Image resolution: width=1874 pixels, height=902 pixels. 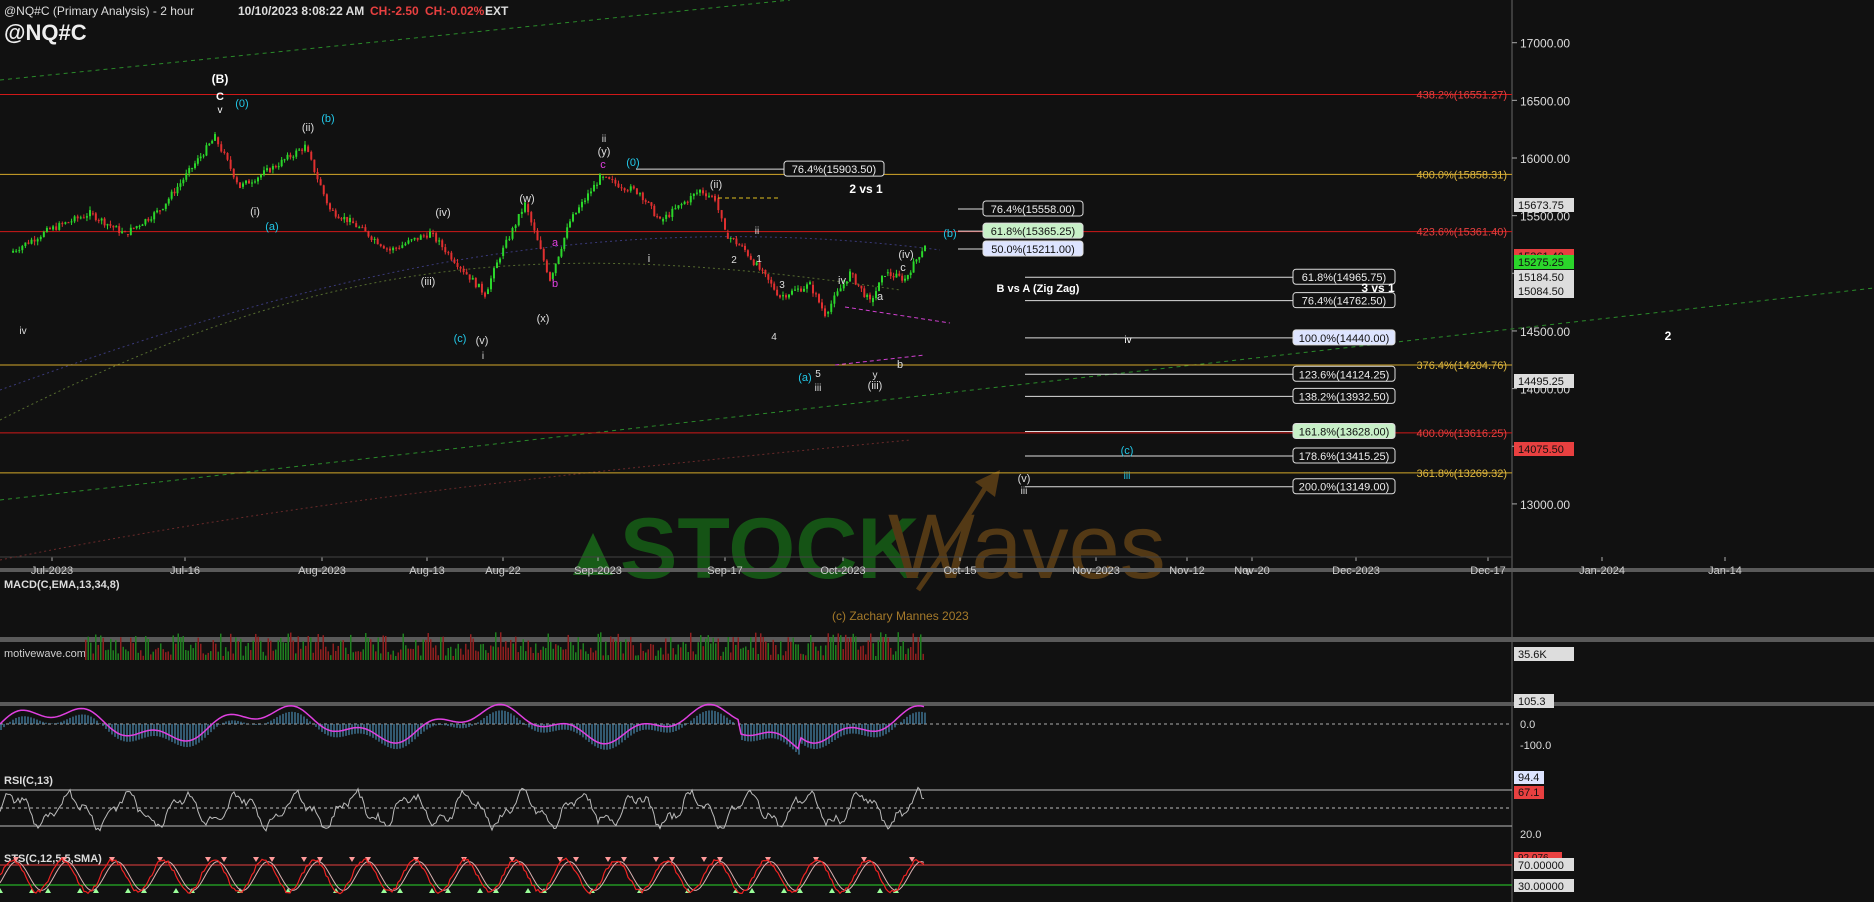 What do you see at coordinates (1541, 263) in the screenshot?
I see `price-label-text: 15275.25` at bounding box center [1541, 263].